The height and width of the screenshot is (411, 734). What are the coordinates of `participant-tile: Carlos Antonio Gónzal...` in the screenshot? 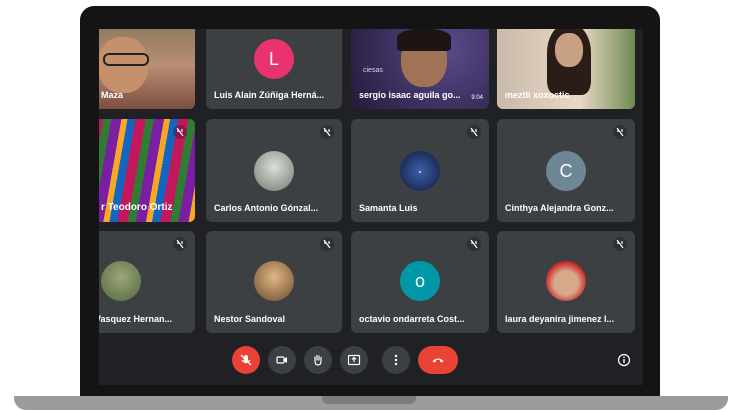 It's located at (274, 170).